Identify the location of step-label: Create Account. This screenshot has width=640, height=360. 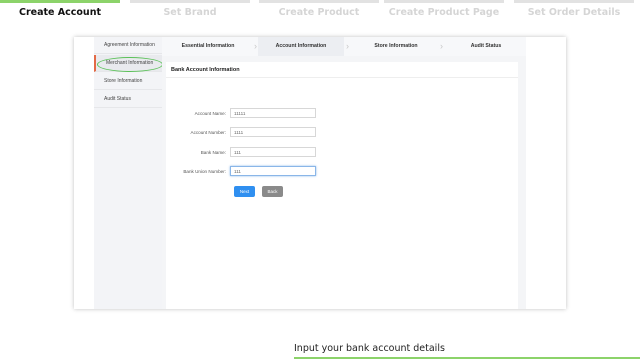
(59, 12).